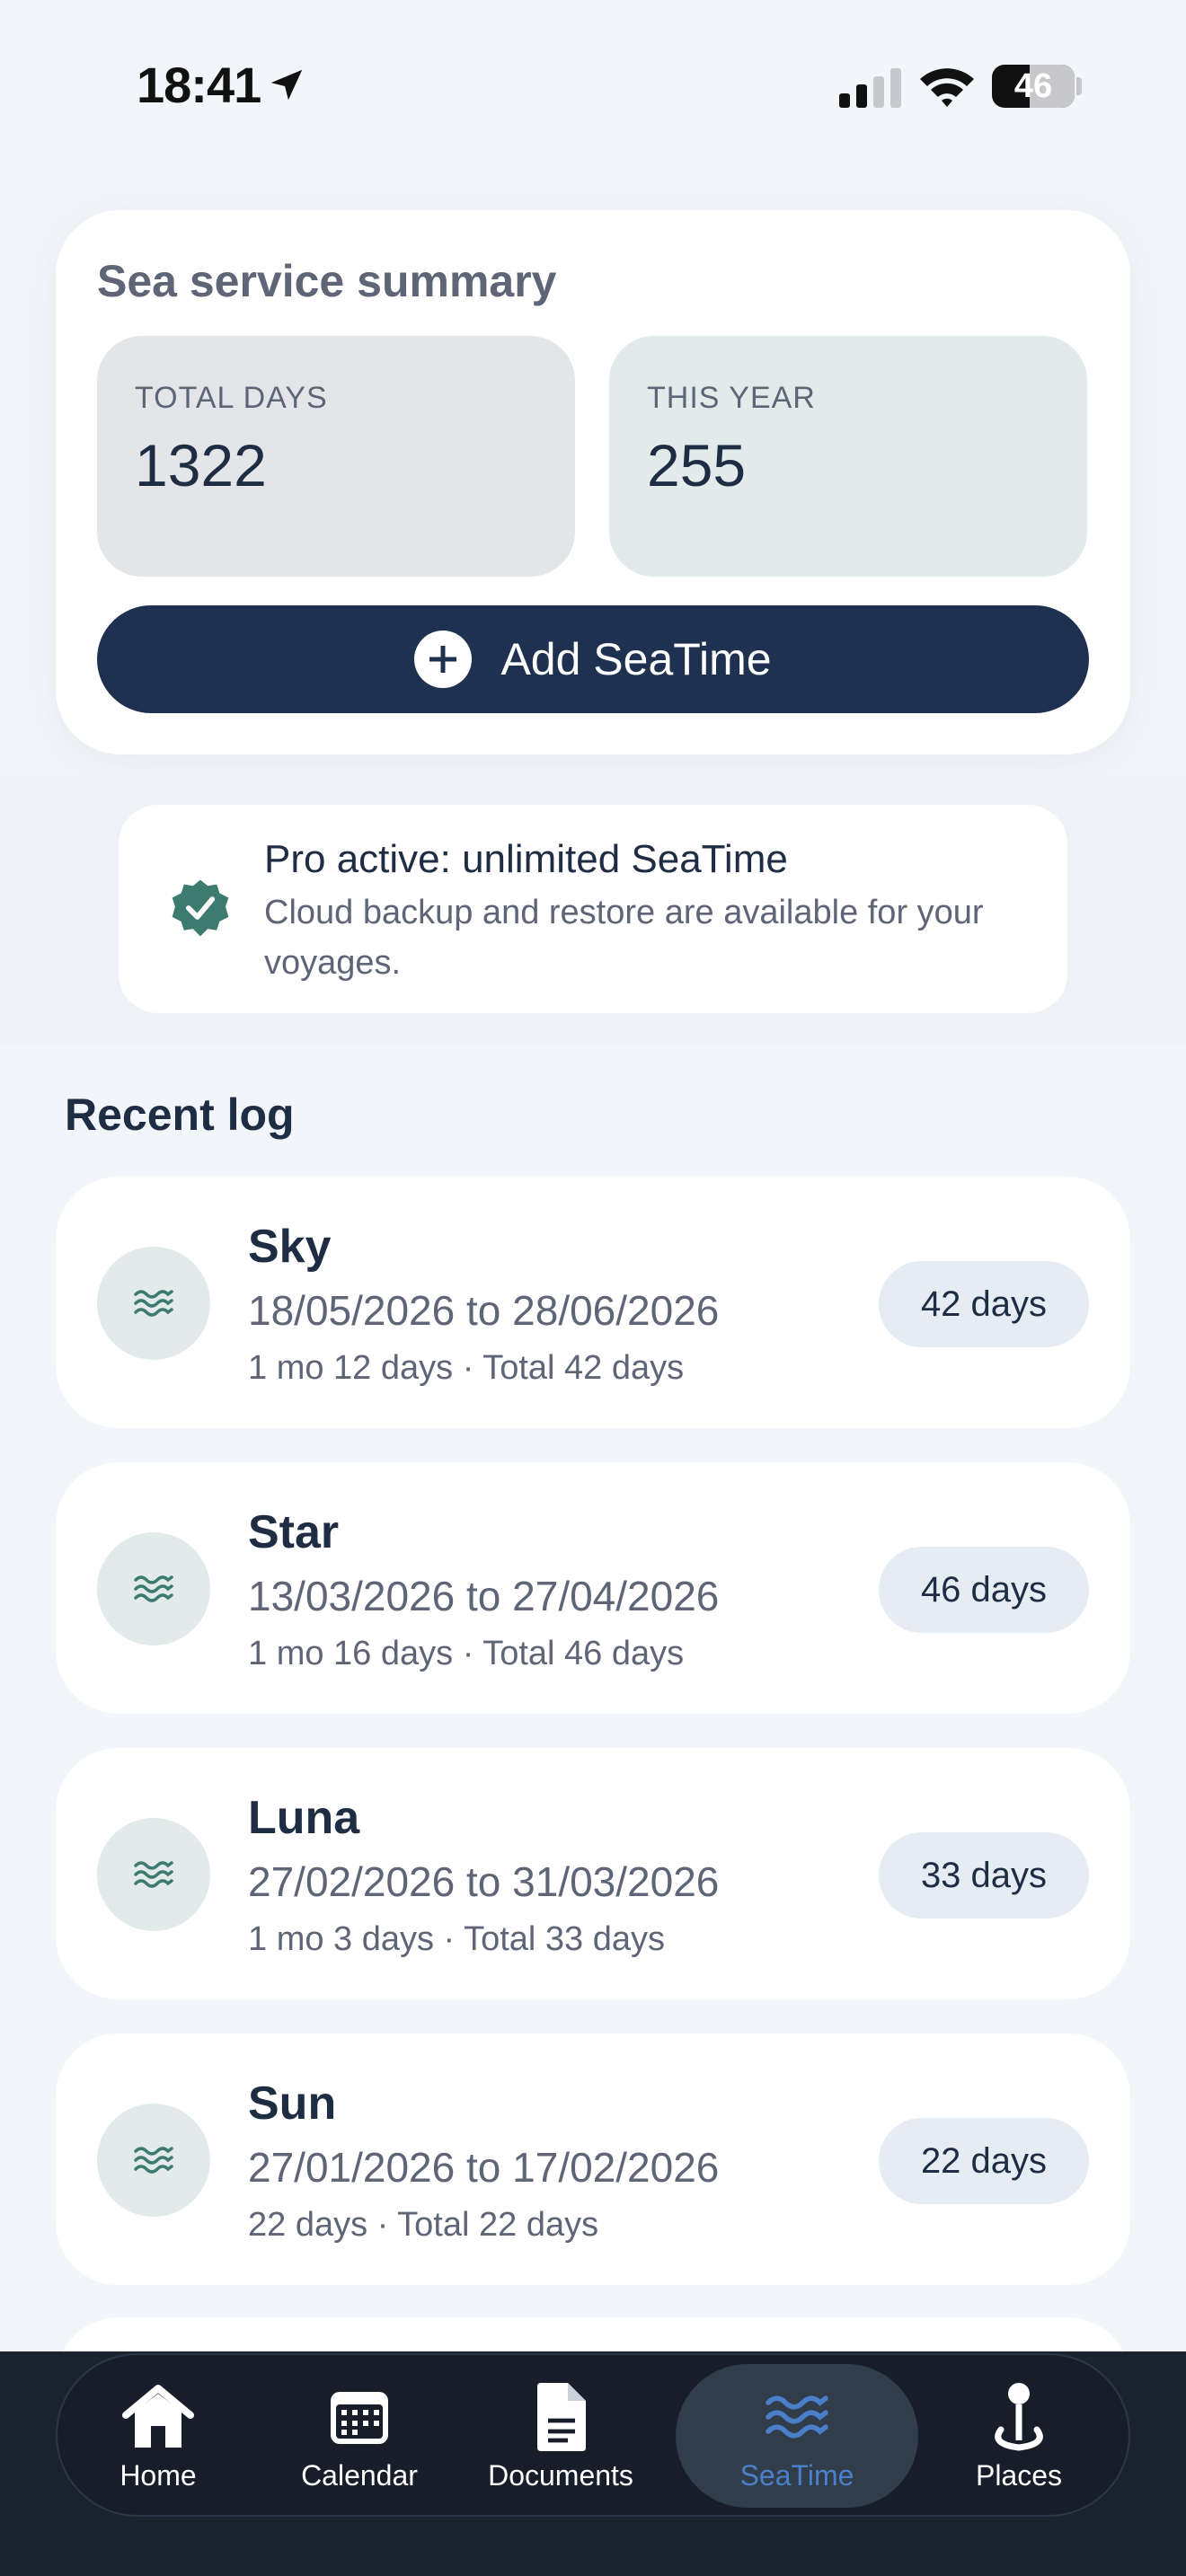  Describe the element at coordinates (286, 85) in the screenshot. I see `location-arrow-icon` at that location.